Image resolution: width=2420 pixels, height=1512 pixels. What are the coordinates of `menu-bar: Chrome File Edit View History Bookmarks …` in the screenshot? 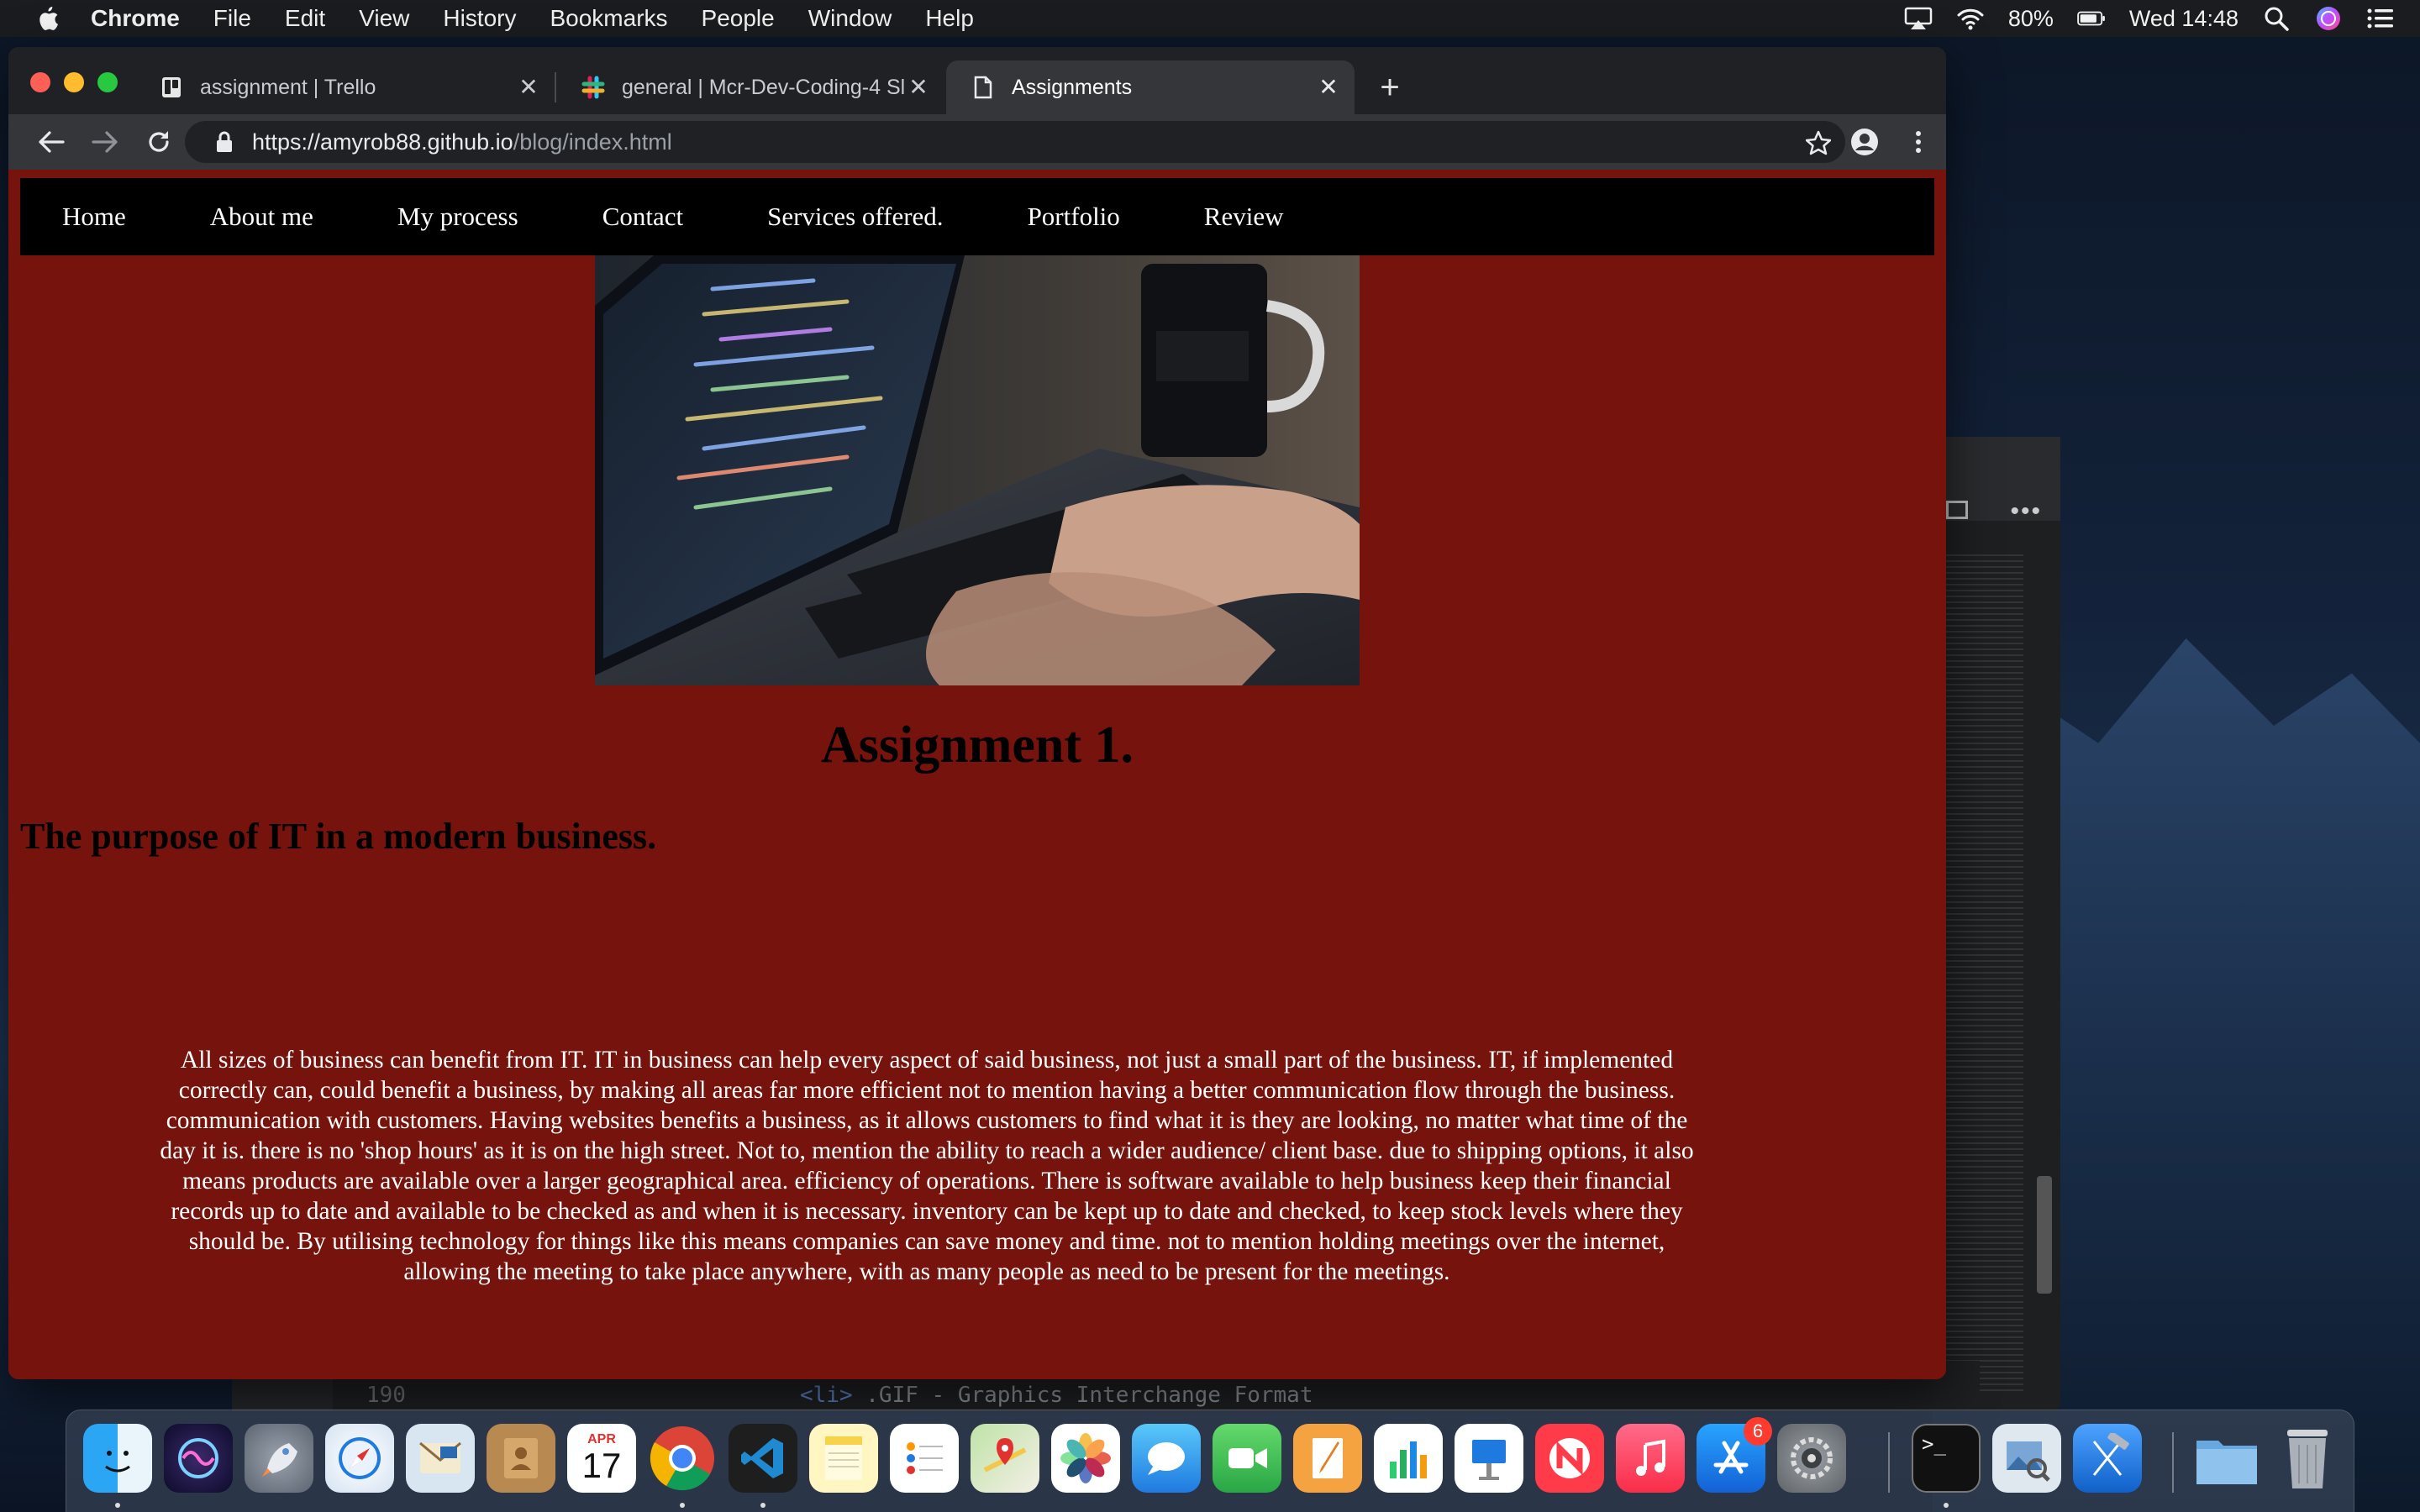 It's located at (1210, 18).